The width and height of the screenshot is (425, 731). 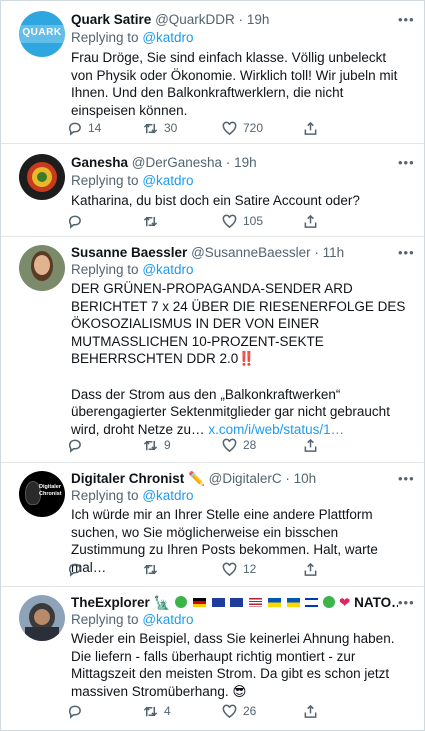 I want to click on user-handle: @DerGanesha, so click(x=177, y=162).